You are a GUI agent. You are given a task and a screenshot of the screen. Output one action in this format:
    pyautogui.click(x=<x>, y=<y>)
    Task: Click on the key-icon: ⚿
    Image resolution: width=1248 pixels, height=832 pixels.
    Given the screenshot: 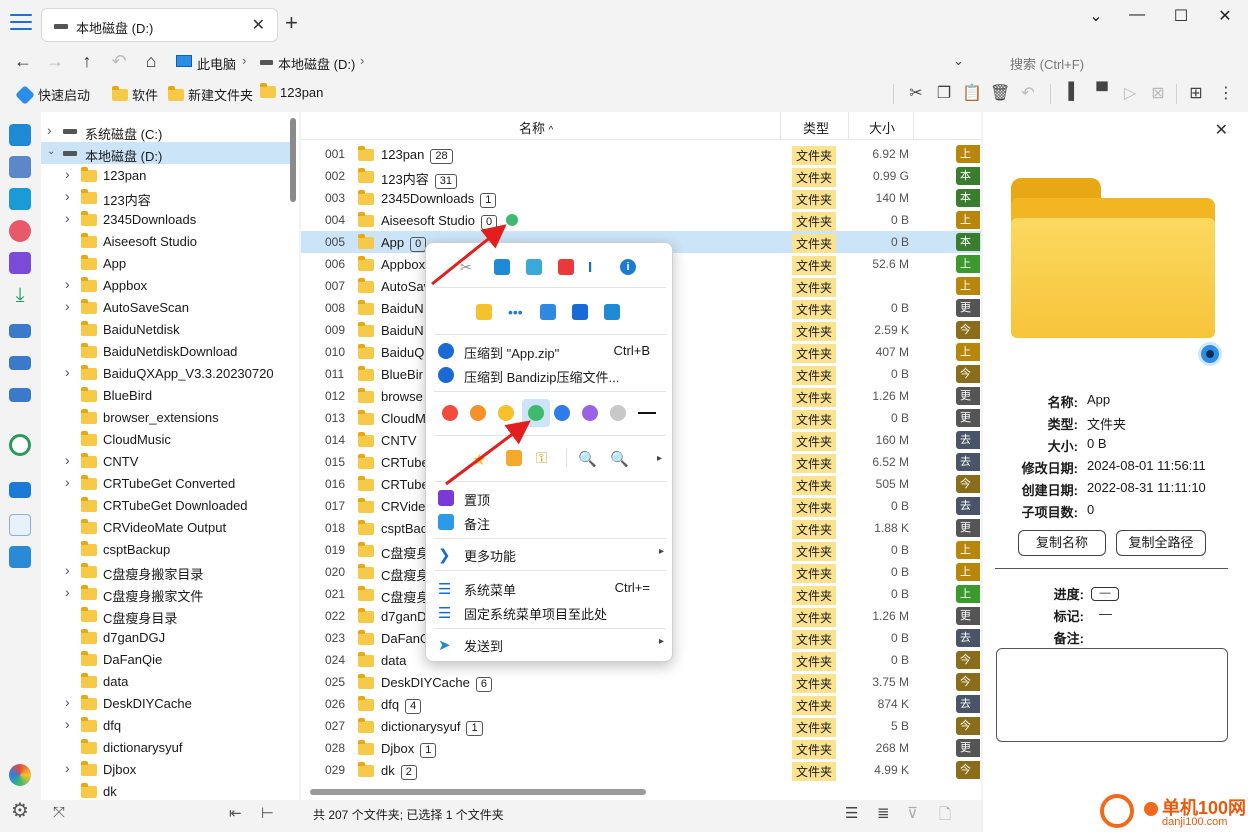 What is the action you would take?
    pyautogui.click(x=544, y=458)
    